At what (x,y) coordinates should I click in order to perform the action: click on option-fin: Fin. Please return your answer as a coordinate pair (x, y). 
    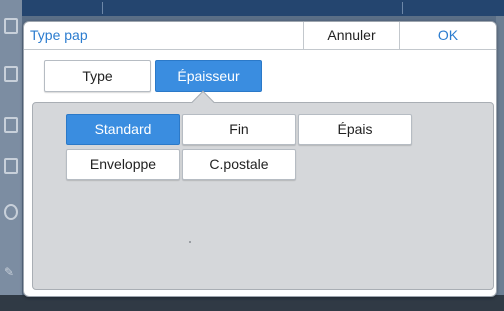
    Looking at the image, I should click on (239, 129).